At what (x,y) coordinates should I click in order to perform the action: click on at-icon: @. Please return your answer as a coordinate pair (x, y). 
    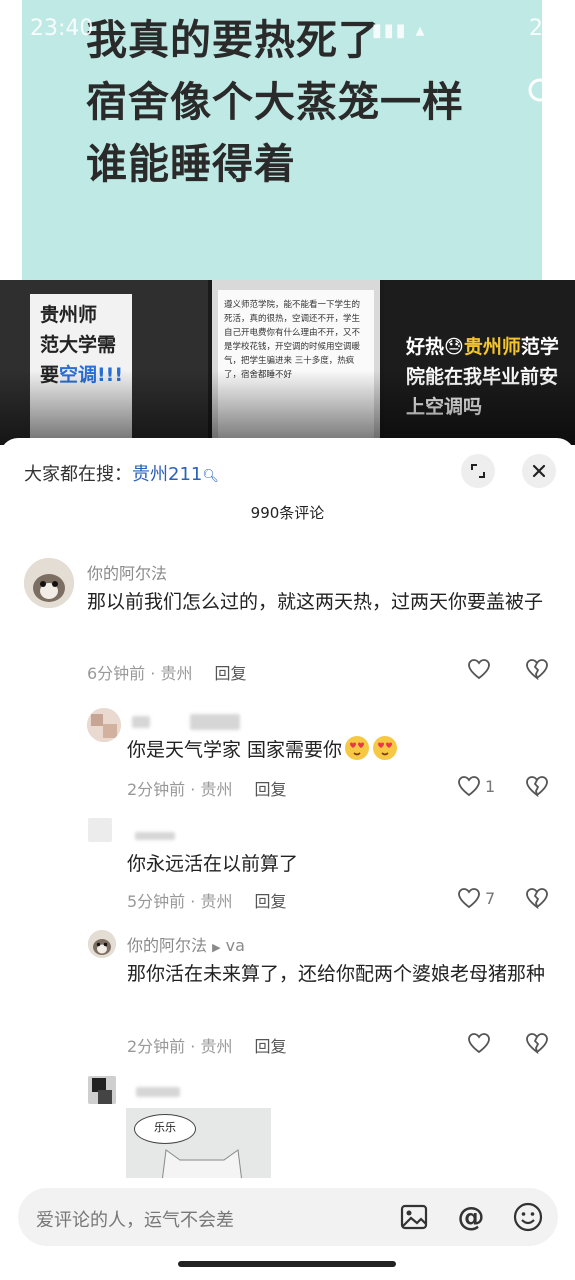
    Looking at the image, I should click on (471, 1217).